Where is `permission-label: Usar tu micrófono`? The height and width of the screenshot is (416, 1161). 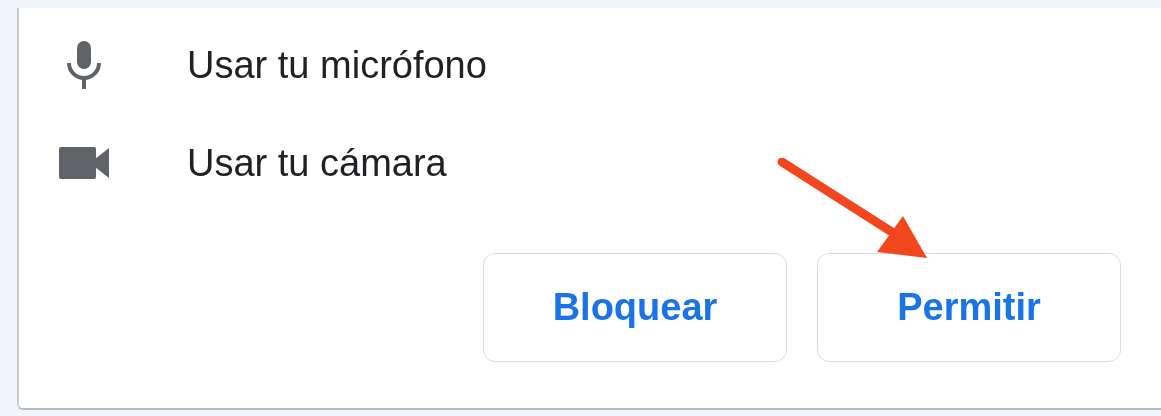
permission-label: Usar tu micrófono is located at coordinates (337, 65).